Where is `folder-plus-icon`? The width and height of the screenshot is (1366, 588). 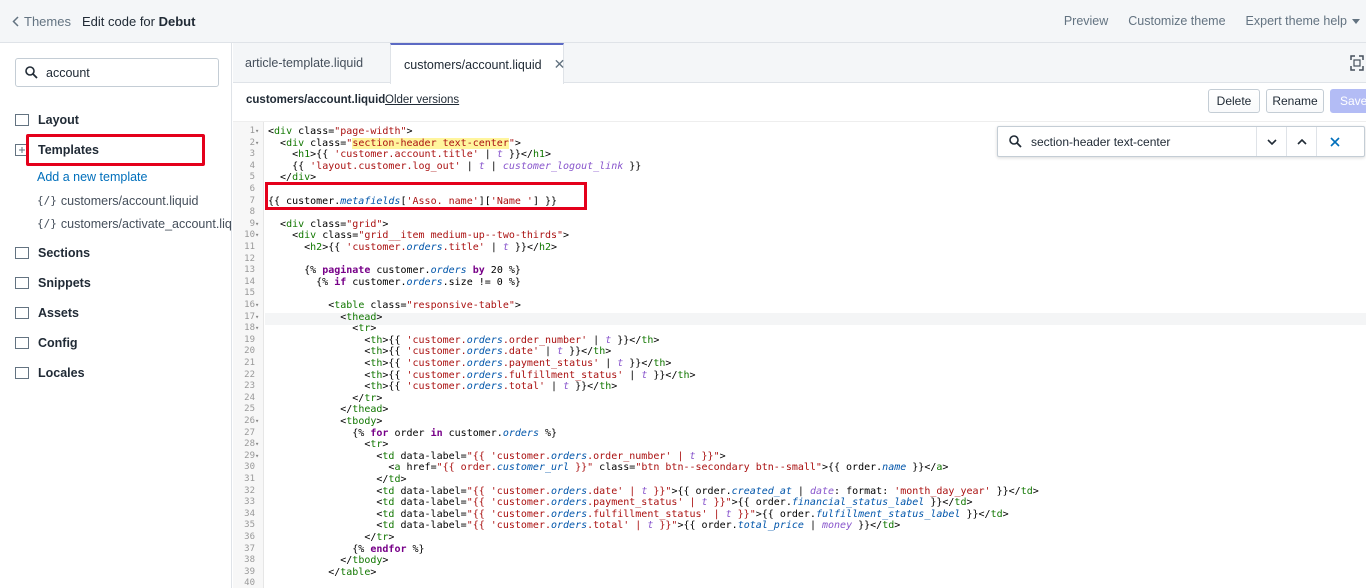 folder-plus-icon is located at coordinates (22, 150).